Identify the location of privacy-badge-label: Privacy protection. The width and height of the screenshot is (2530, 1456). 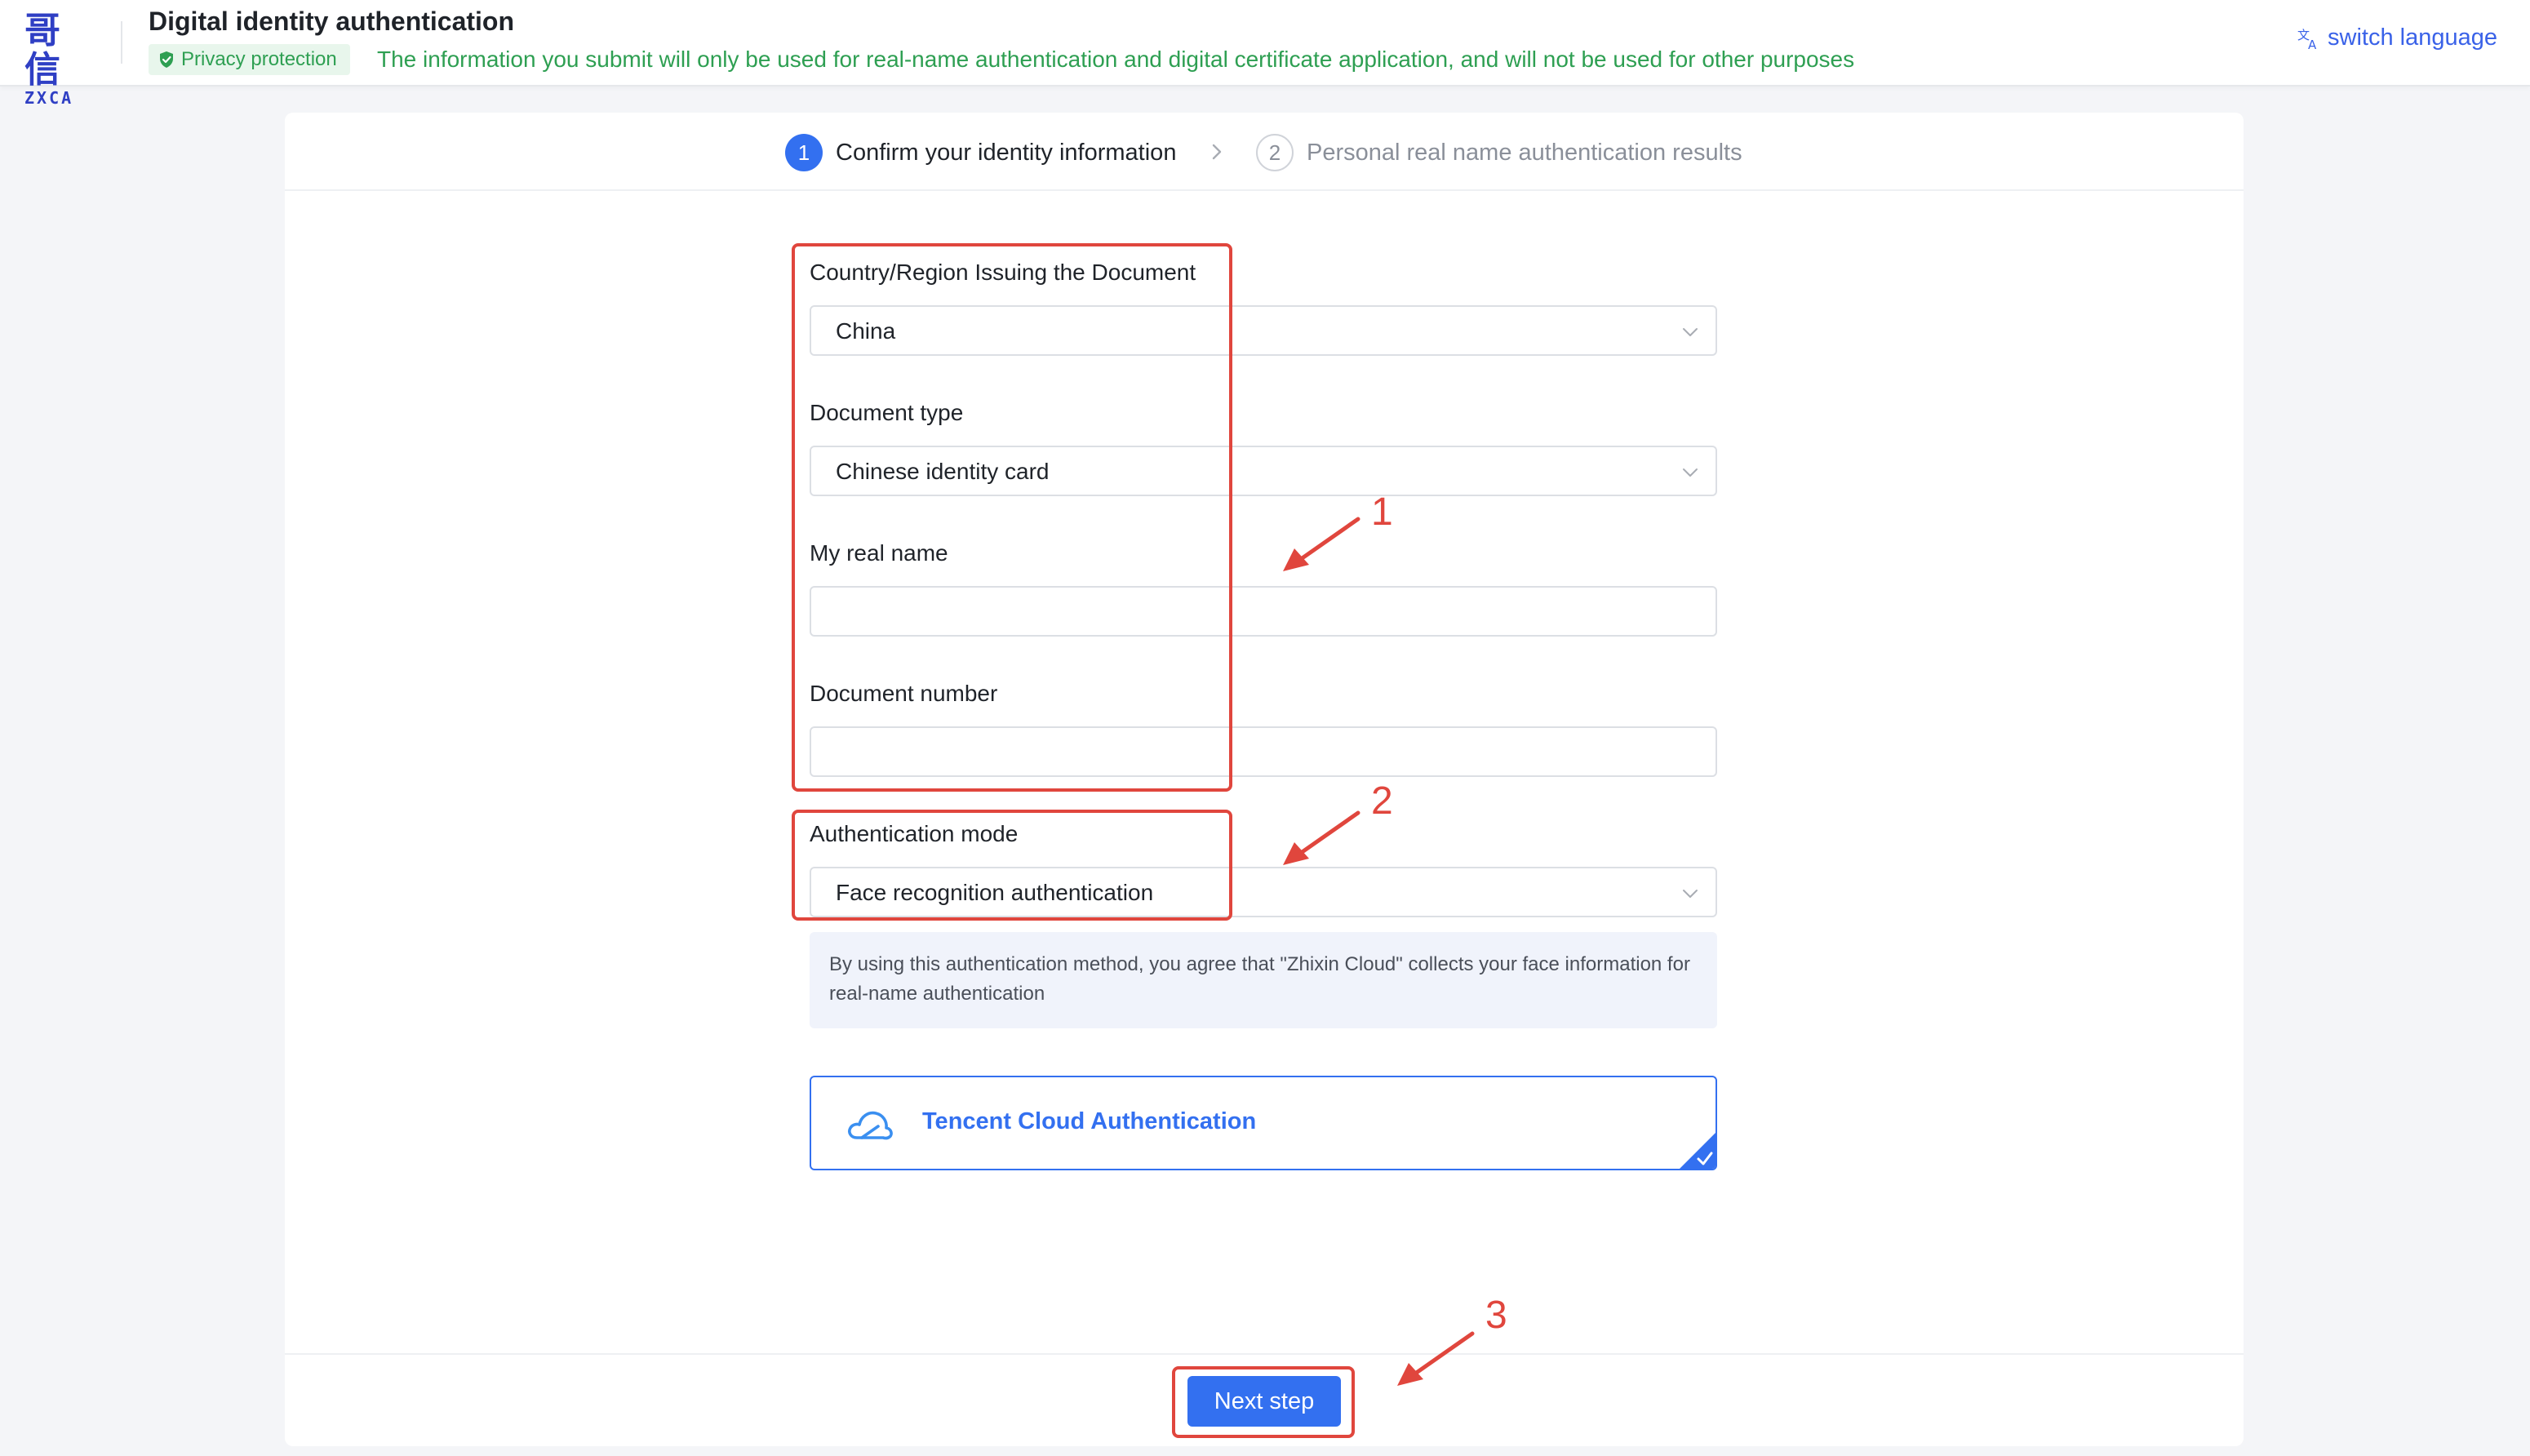
(259, 59).